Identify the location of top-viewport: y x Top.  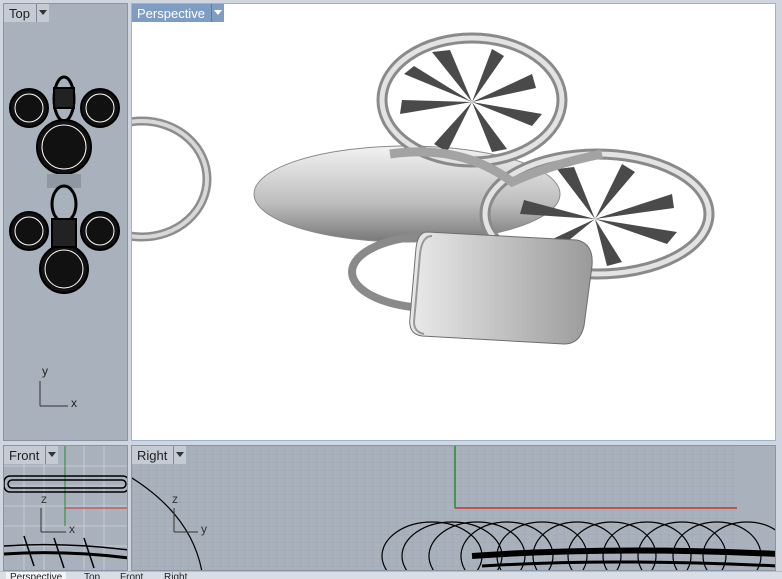
(65, 222).